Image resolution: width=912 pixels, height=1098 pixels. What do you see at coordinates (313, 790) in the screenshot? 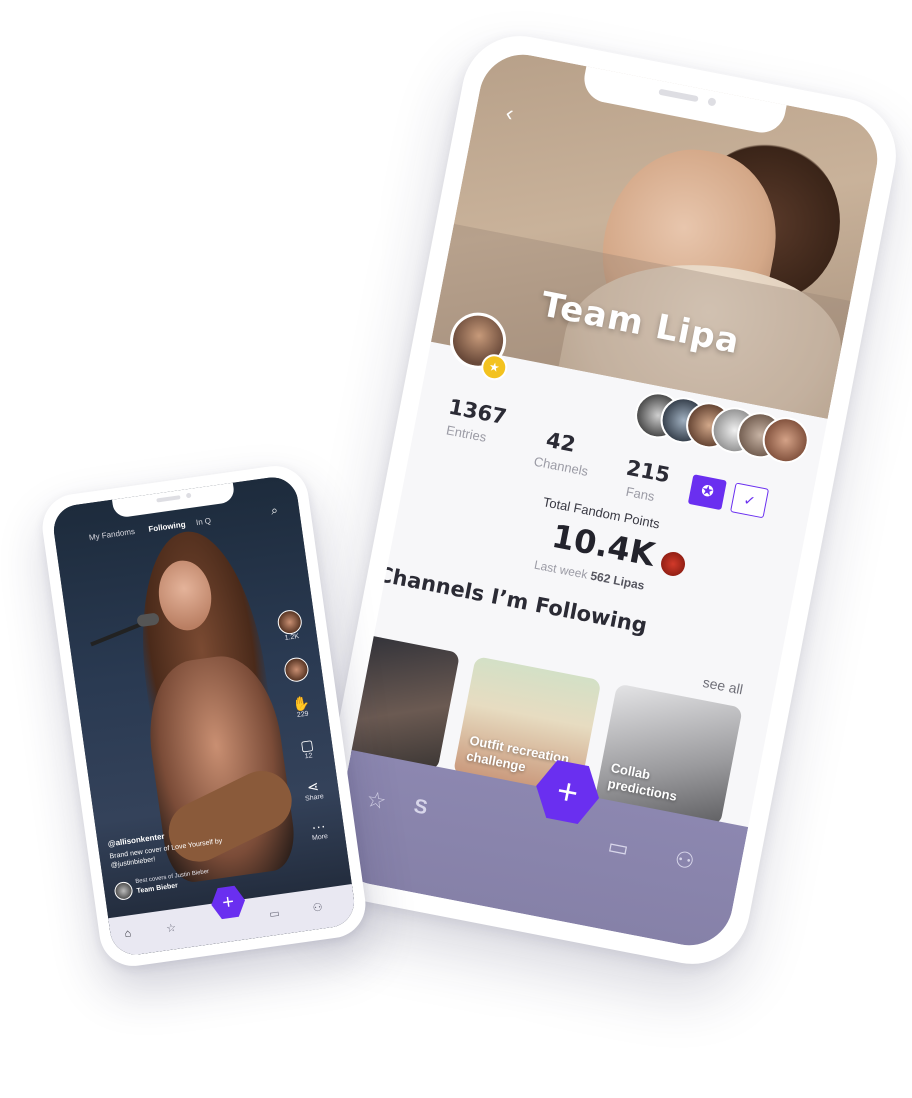
I see `share-action: ⋖ Share` at bounding box center [313, 790].